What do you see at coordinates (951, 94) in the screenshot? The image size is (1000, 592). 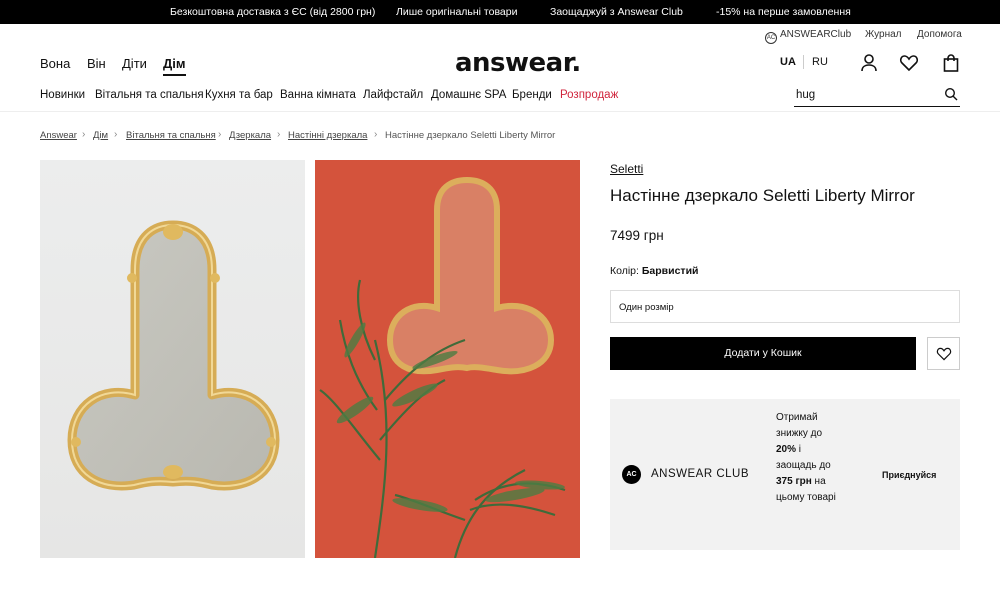 I see `search-icon` at bounding box center [951, 94].